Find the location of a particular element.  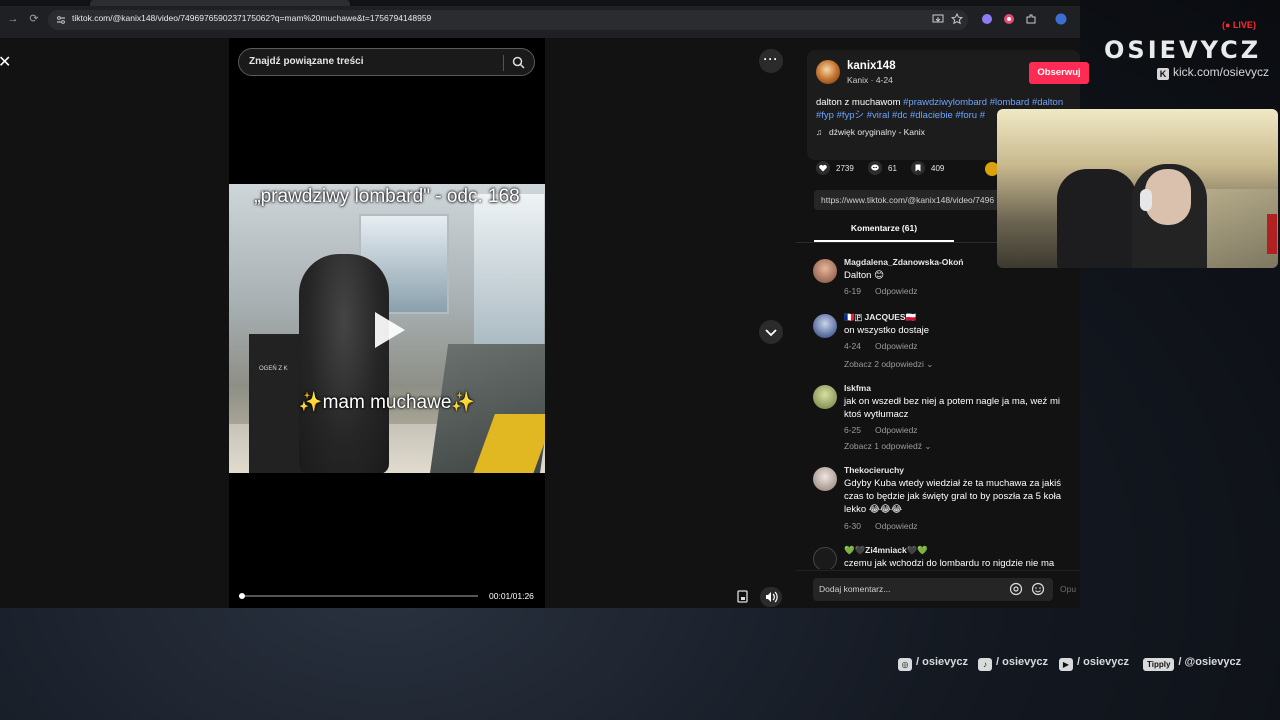

tiktok-handle: / osievycz is located at coordinates (1022, 662).